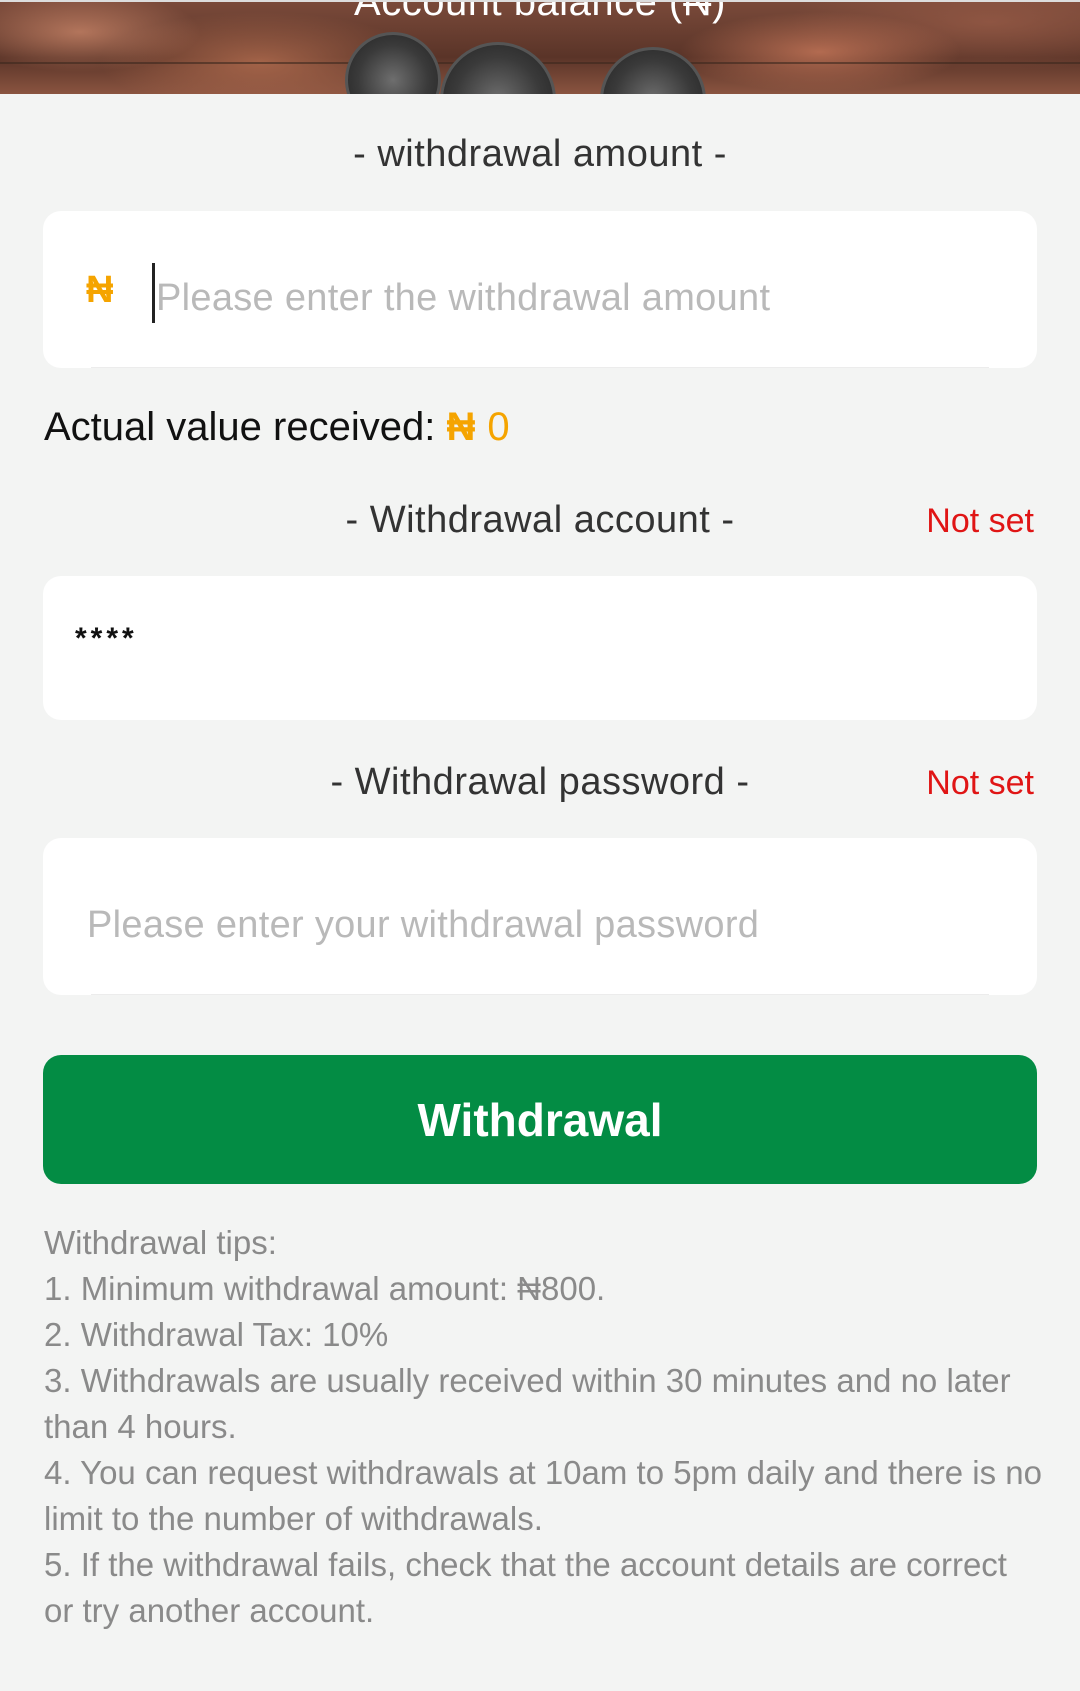  Describe the element at coordinates (540, 782) in the screenshot. I see `withdrawal-password-title: - Withdrawal password -` at that location.